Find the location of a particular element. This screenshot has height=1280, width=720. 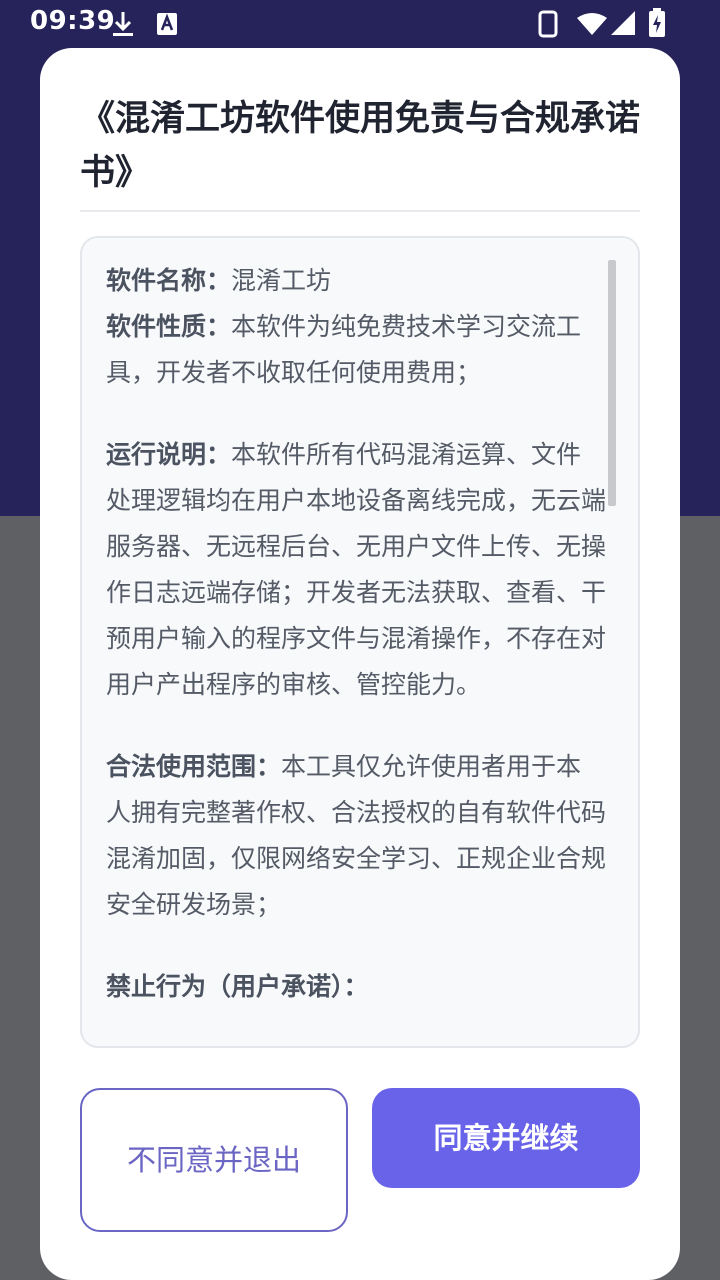

cellular-signal-icon is located at coordinates (623, 25).